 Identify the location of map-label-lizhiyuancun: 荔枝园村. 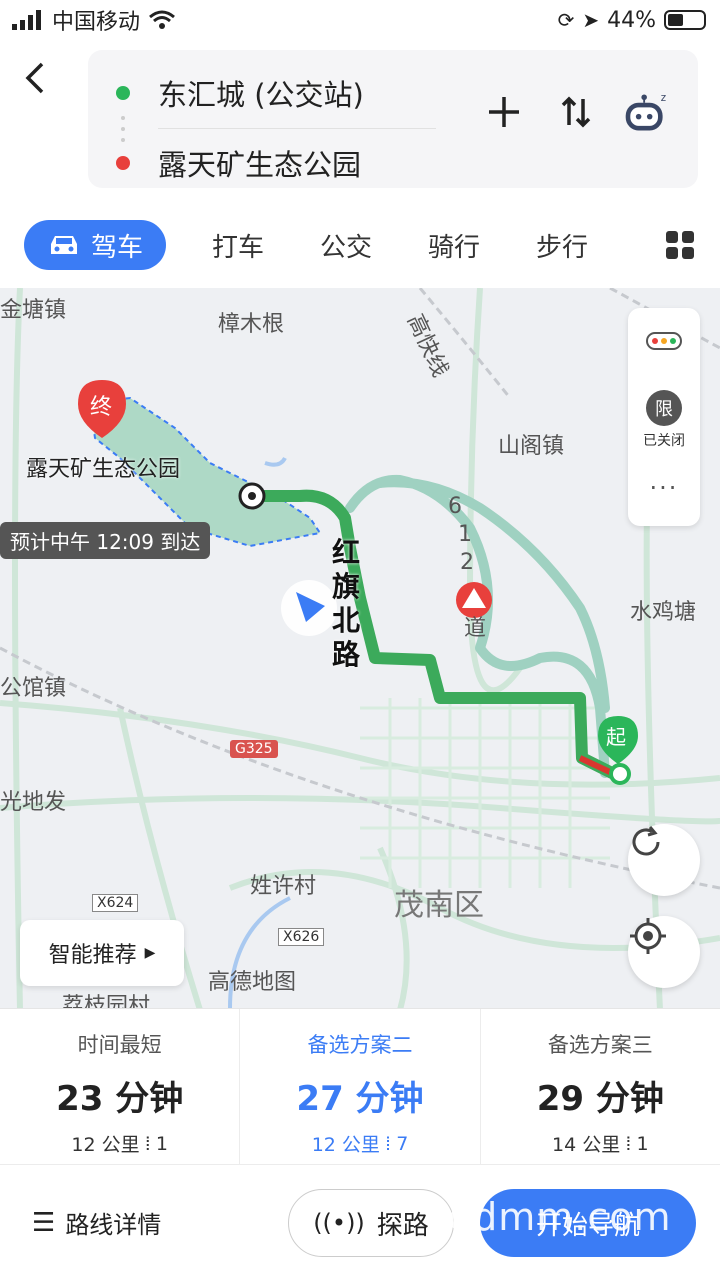
(106, 1002).